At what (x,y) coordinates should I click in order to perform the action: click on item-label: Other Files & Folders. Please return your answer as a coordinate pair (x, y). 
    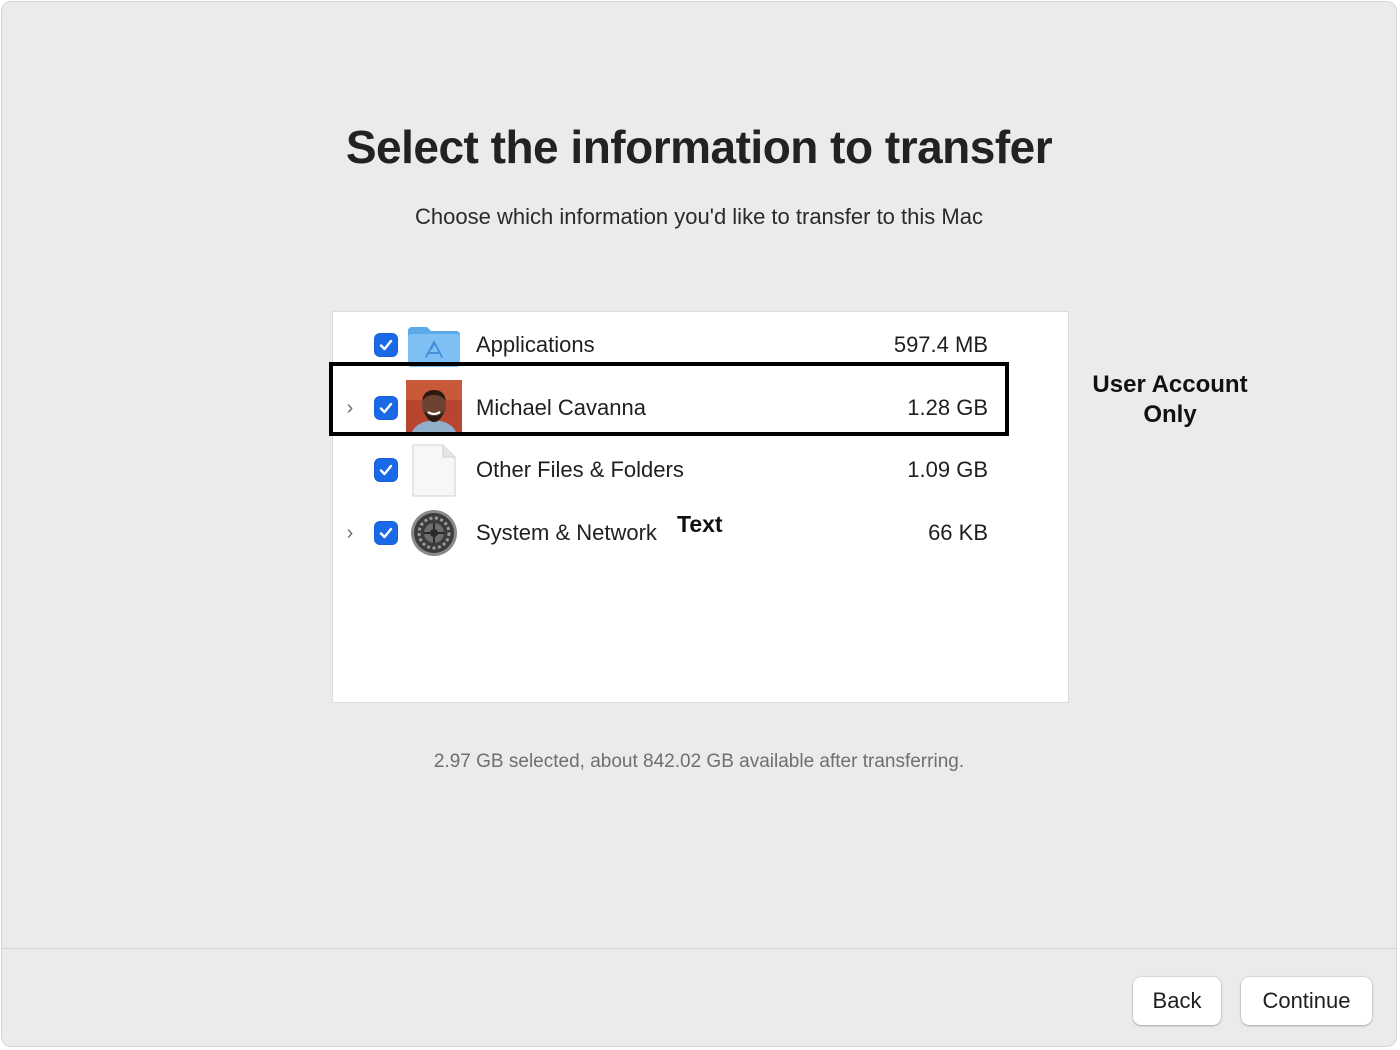
    Looking at the image, I should click on (580, 469).